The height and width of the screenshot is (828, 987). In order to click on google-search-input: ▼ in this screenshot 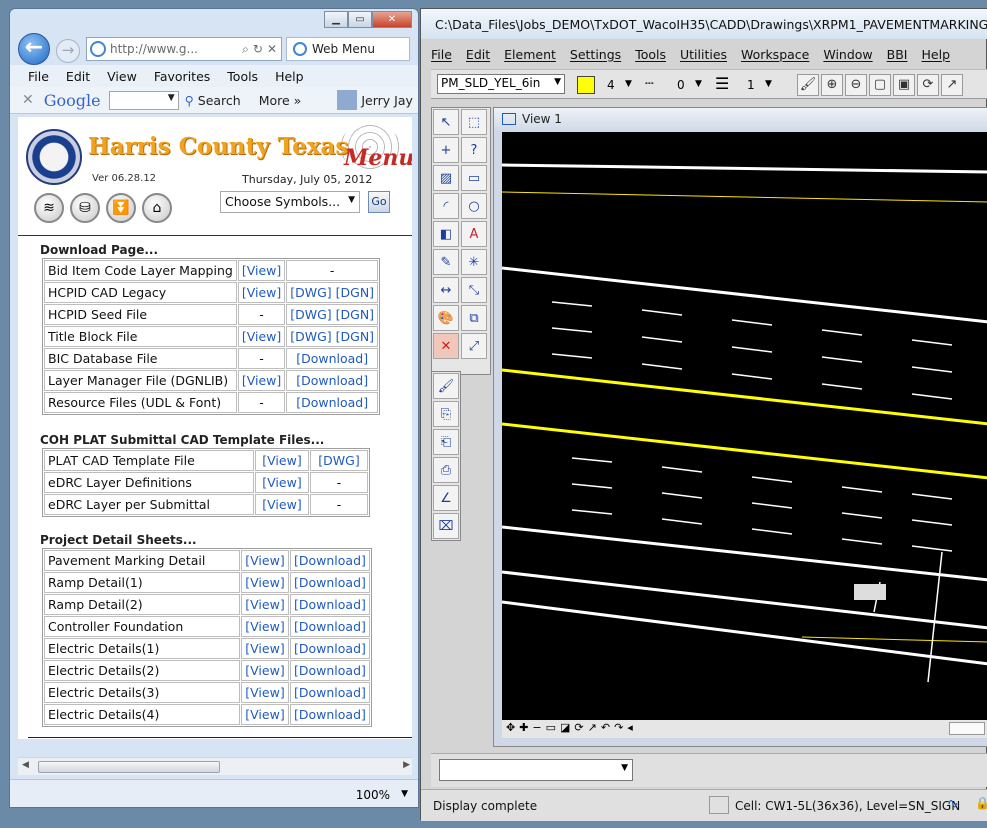, I will do `click(143, 100)`.